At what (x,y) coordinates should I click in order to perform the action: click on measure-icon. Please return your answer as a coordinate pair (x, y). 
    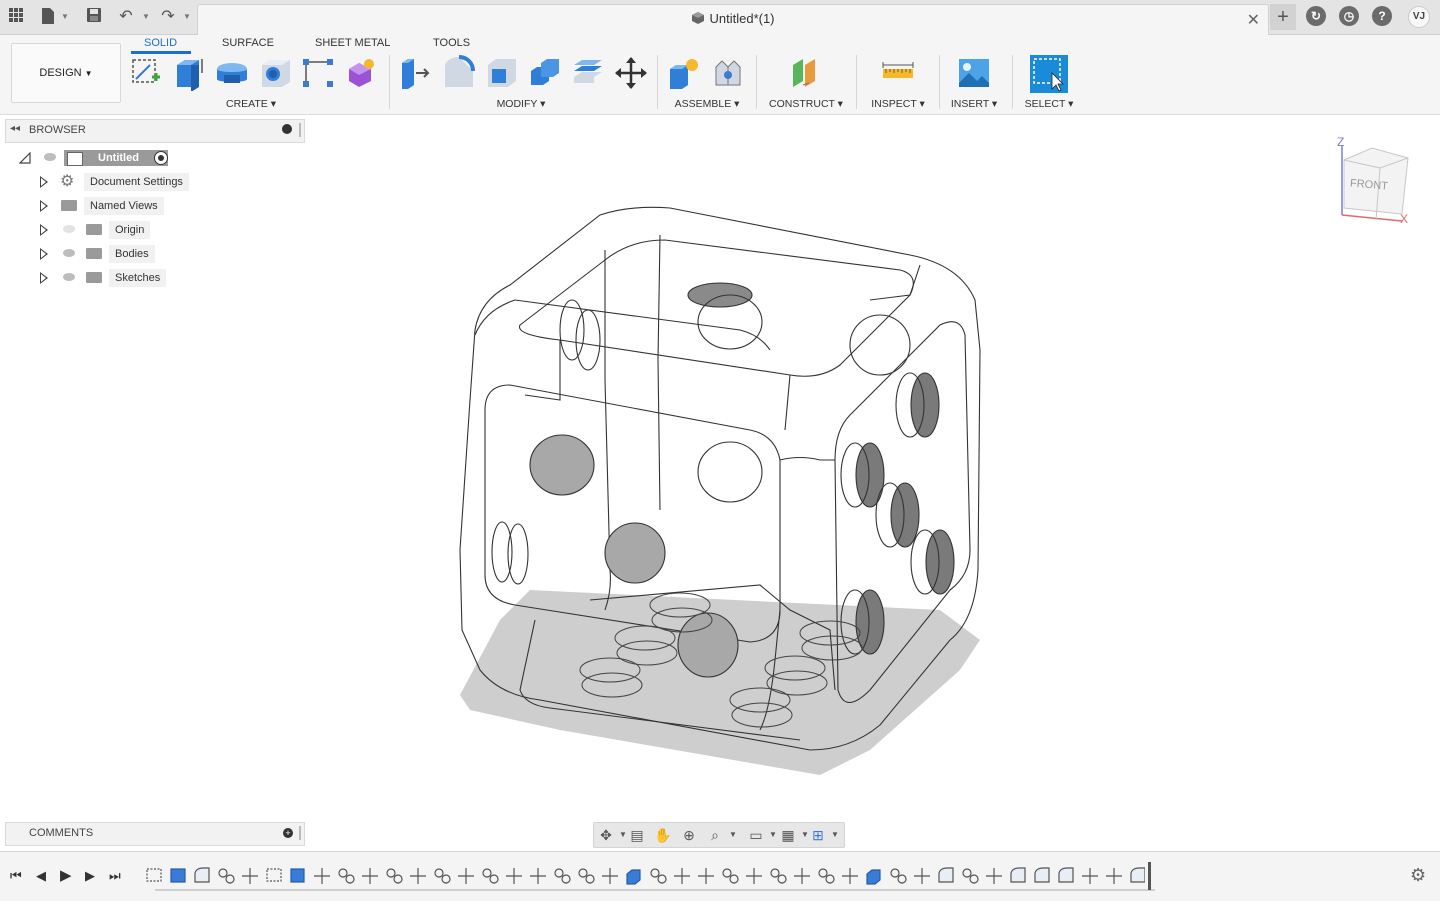
    Looking at the image, I should click on (898, 73).